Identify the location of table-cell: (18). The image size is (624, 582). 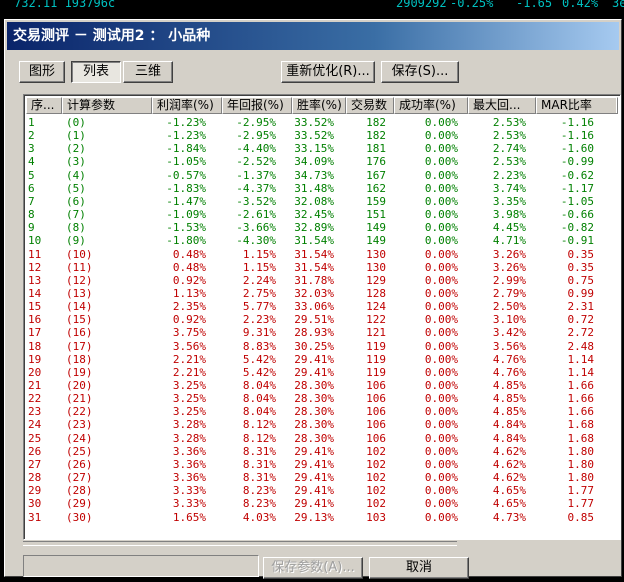
(79, 359).